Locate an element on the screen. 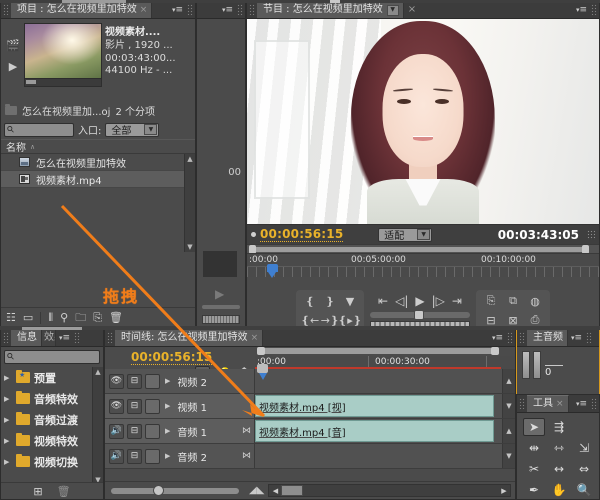 This screenshot has height=500, width=600. track-scroll-up-icon: ▲ is located at coordinates (508, 381).